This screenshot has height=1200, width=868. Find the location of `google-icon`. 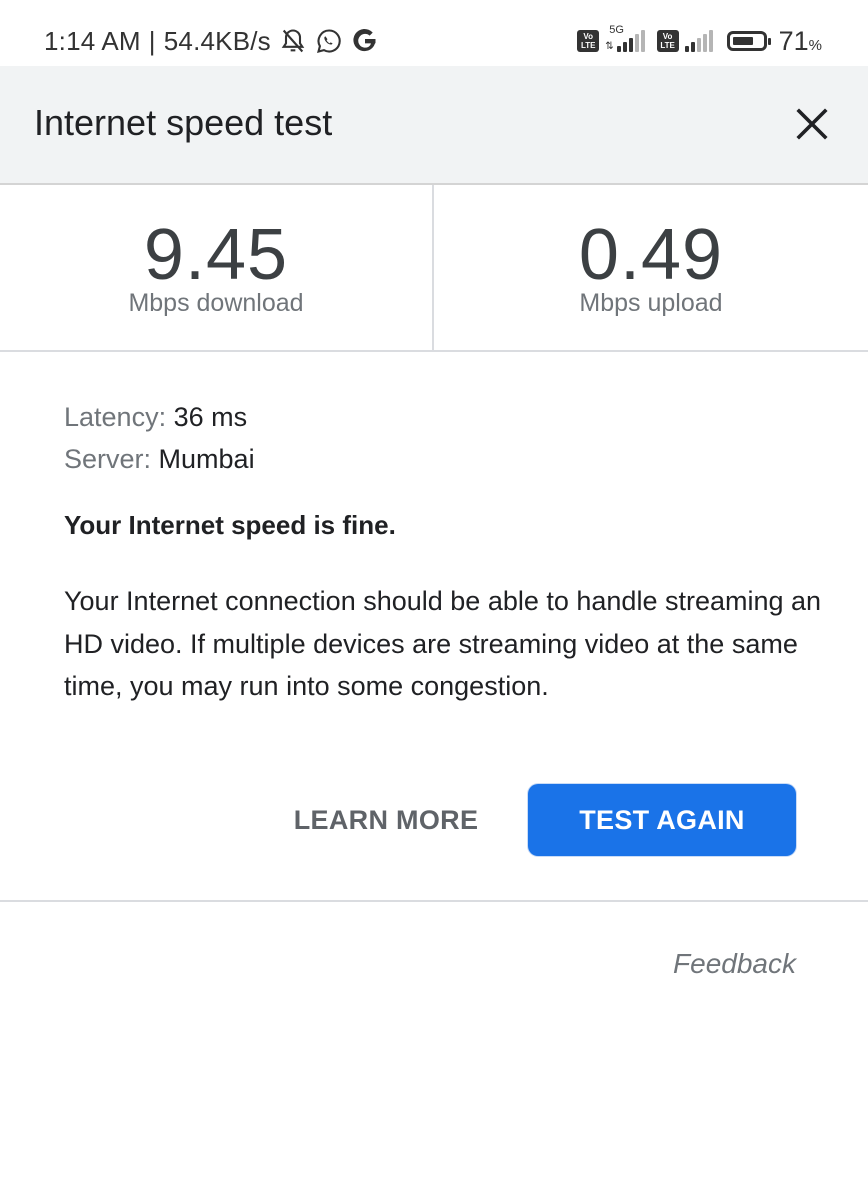

google-icon is located at coordinates (365, 41).